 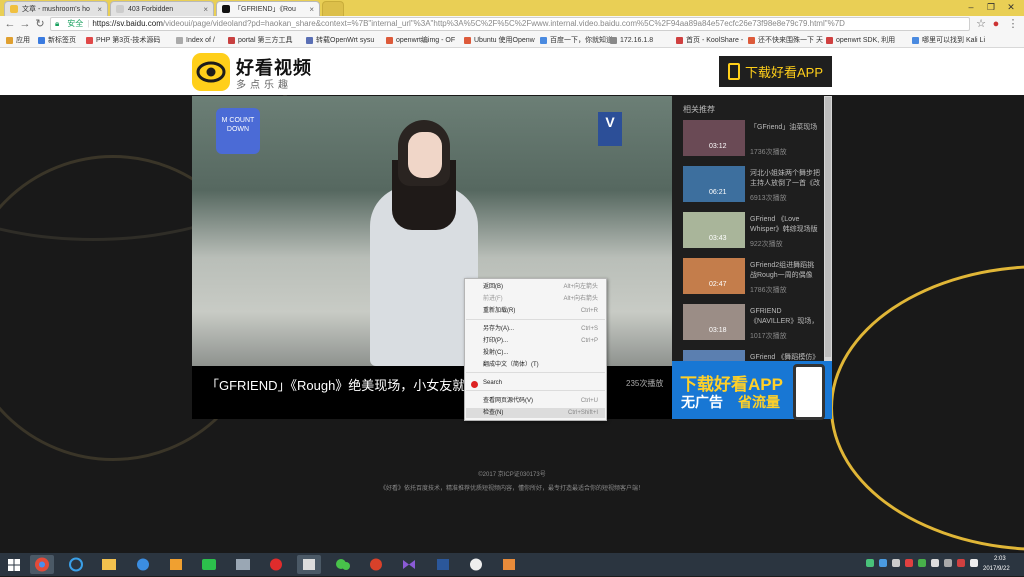 I want to click on video-thumbnail: 02:47, so click(x=714, y=276).